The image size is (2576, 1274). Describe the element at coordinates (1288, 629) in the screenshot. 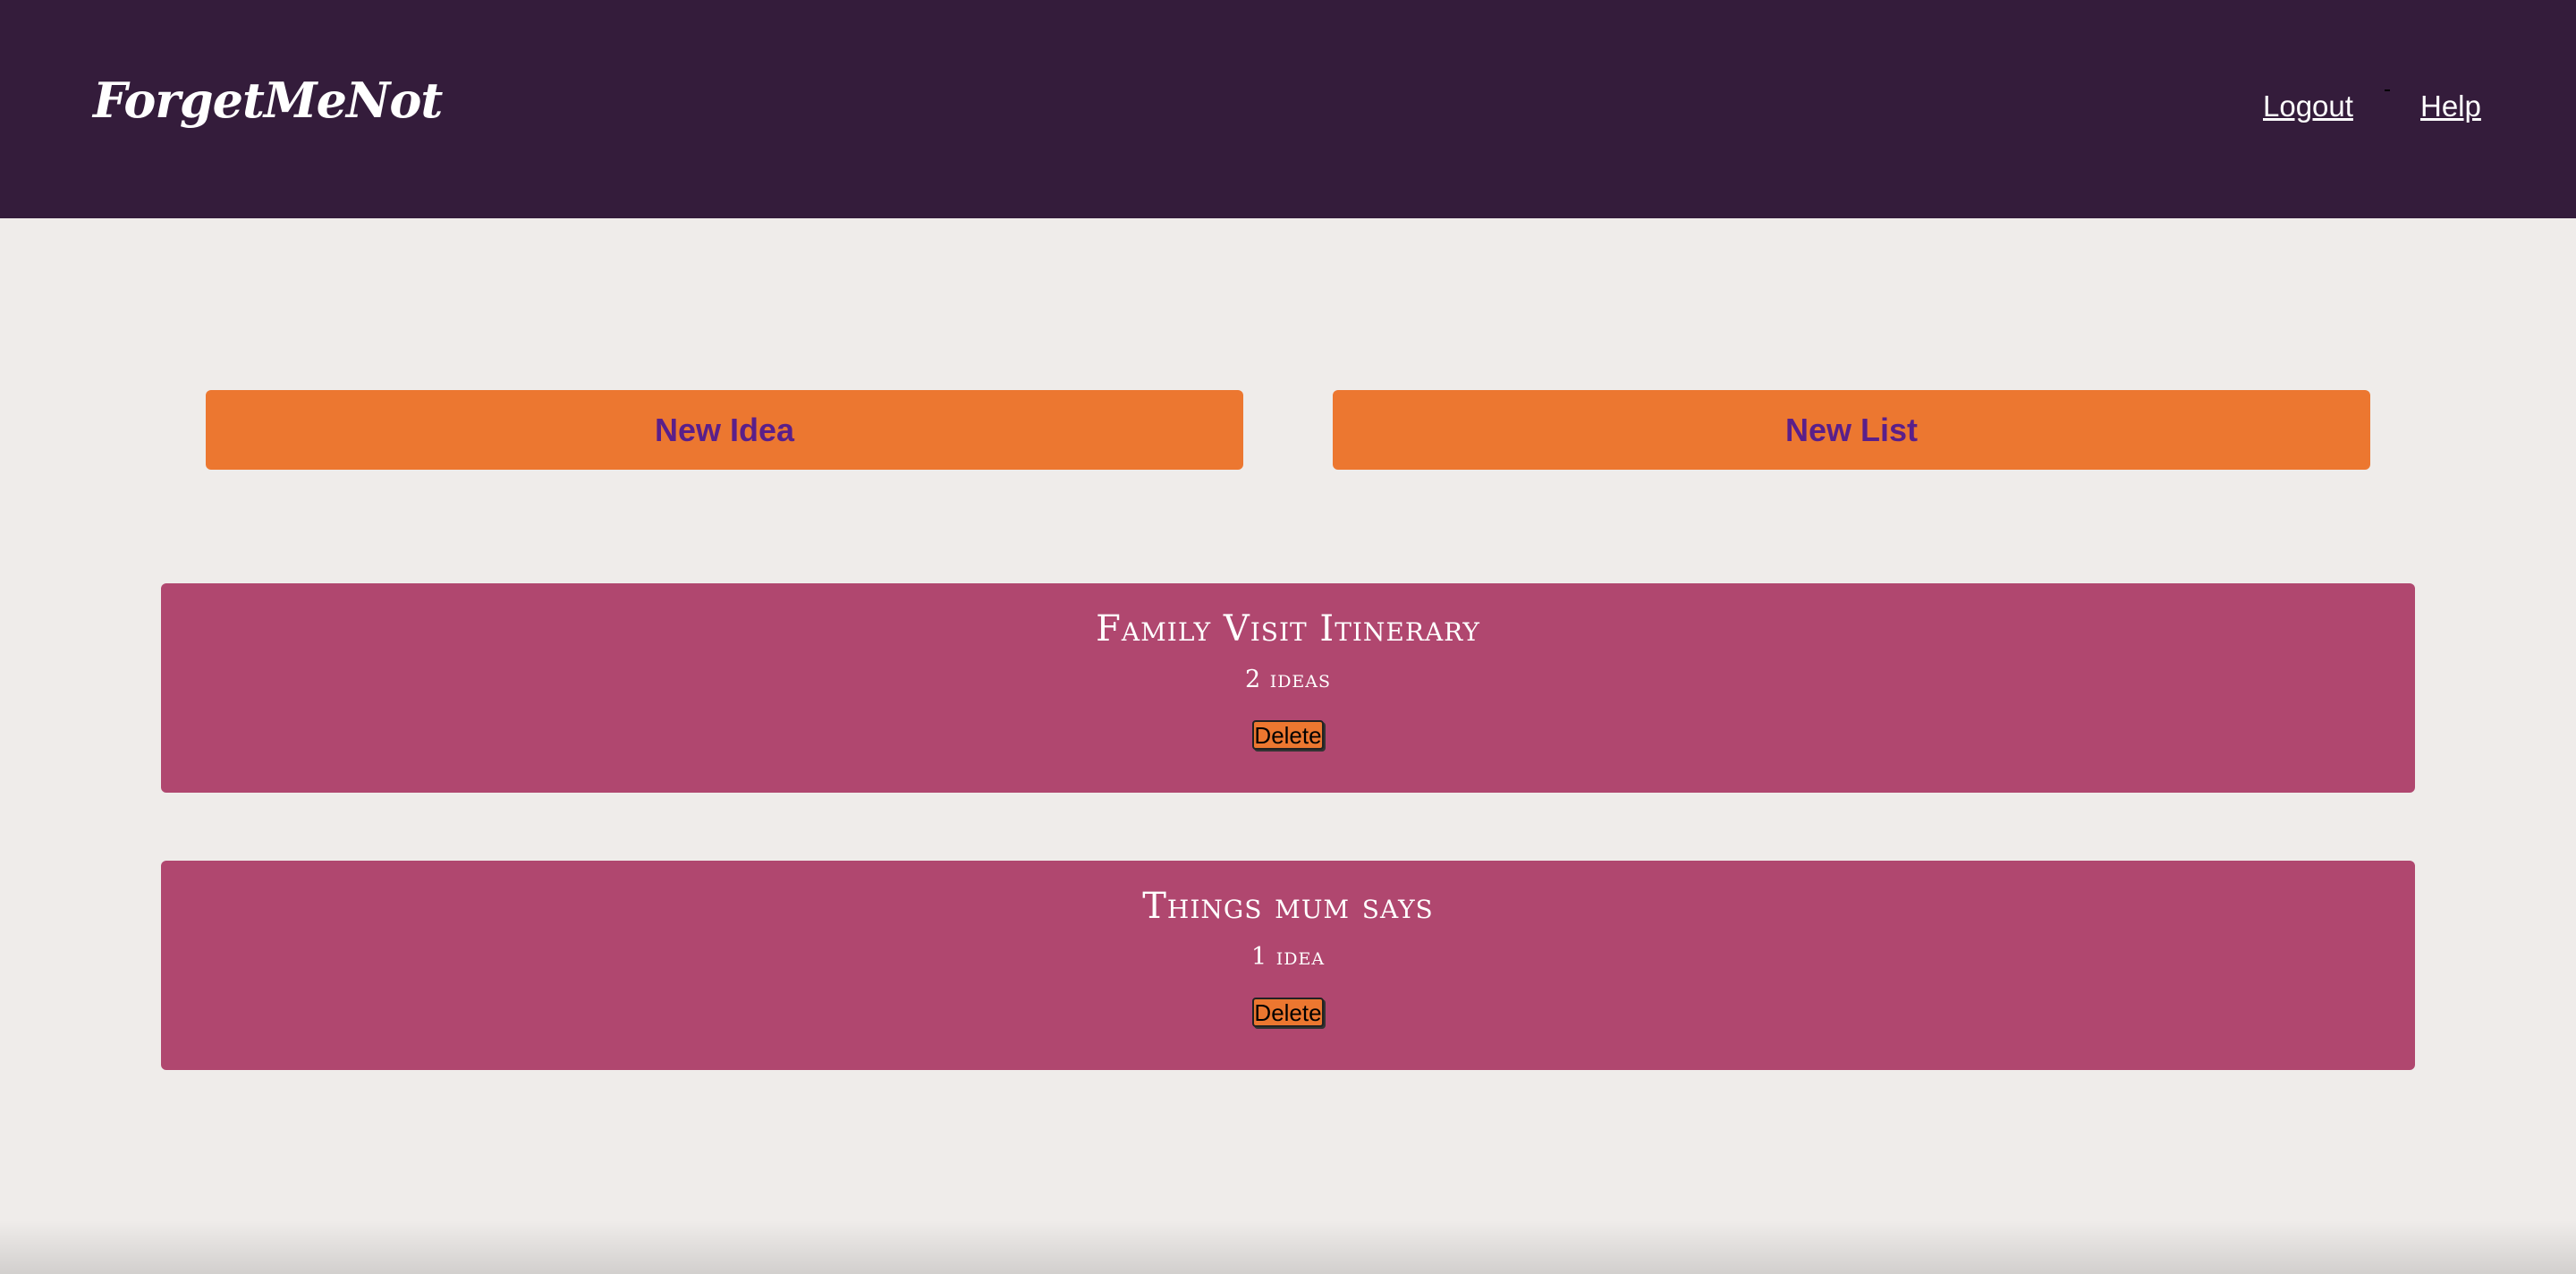

I see `list-title: Family Visit Itinerary` at that location.